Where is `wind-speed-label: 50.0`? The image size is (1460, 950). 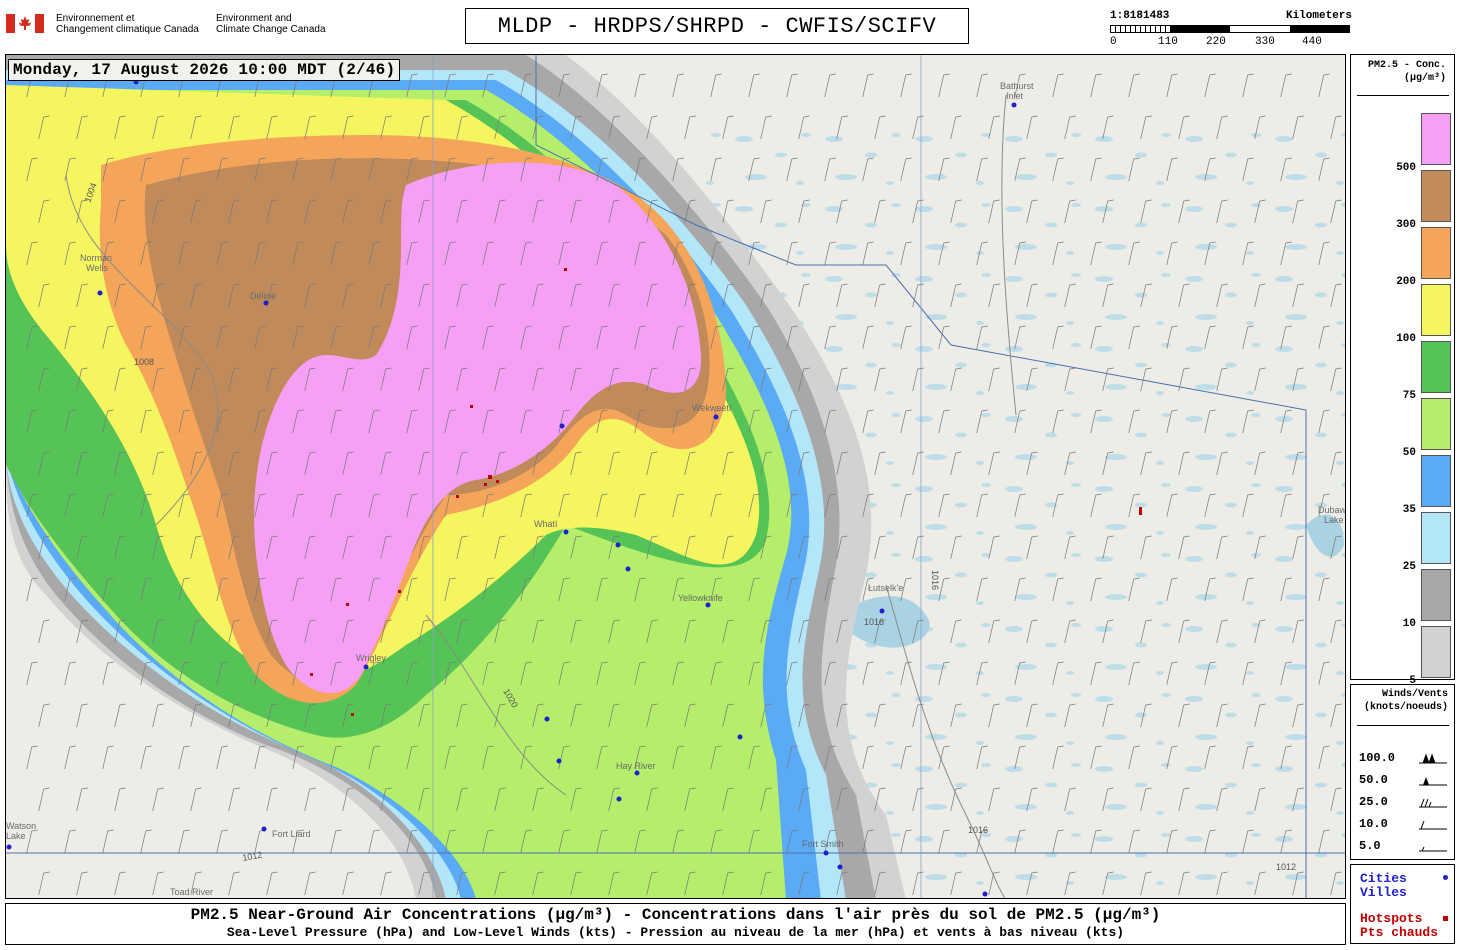
wind-speed-label: 50.0 is located at coordinates (1373, 780).